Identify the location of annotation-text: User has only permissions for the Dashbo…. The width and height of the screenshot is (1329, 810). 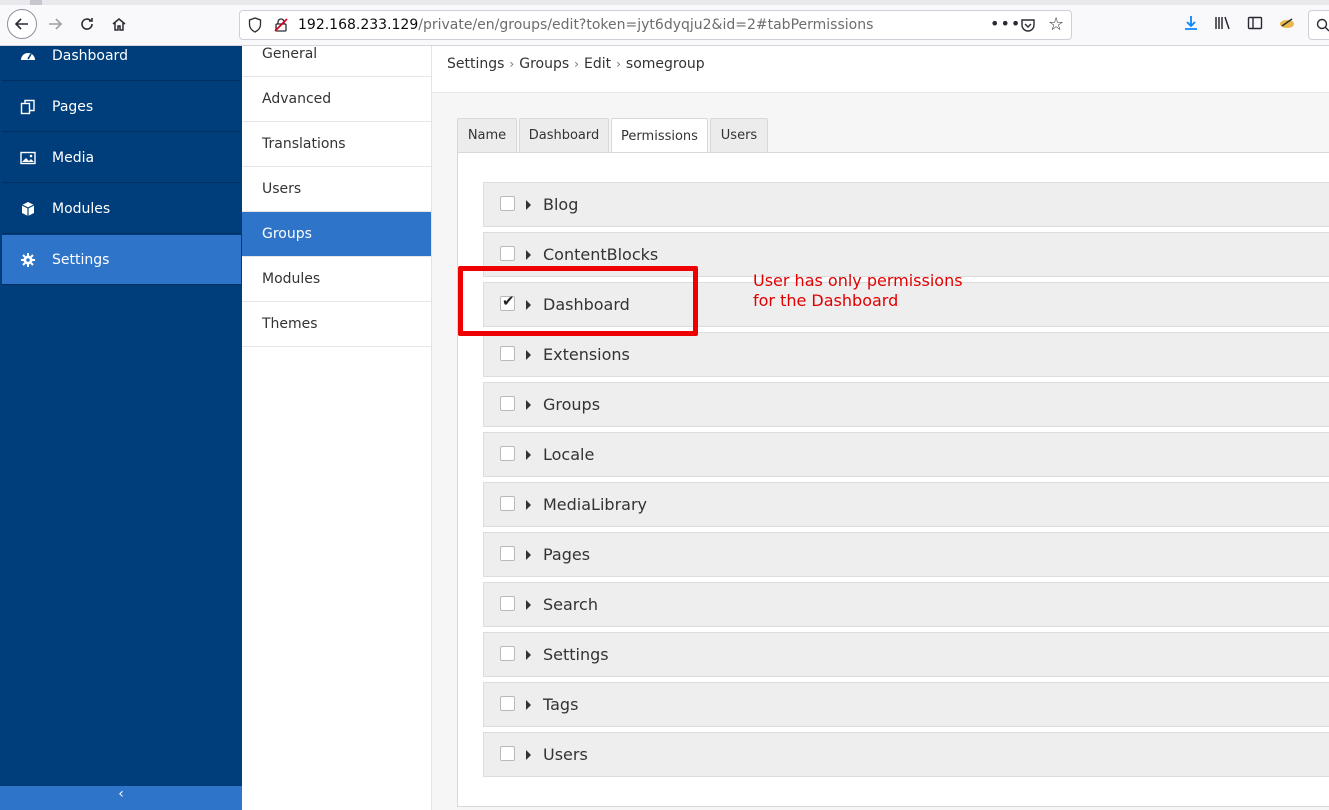
(858, 291).